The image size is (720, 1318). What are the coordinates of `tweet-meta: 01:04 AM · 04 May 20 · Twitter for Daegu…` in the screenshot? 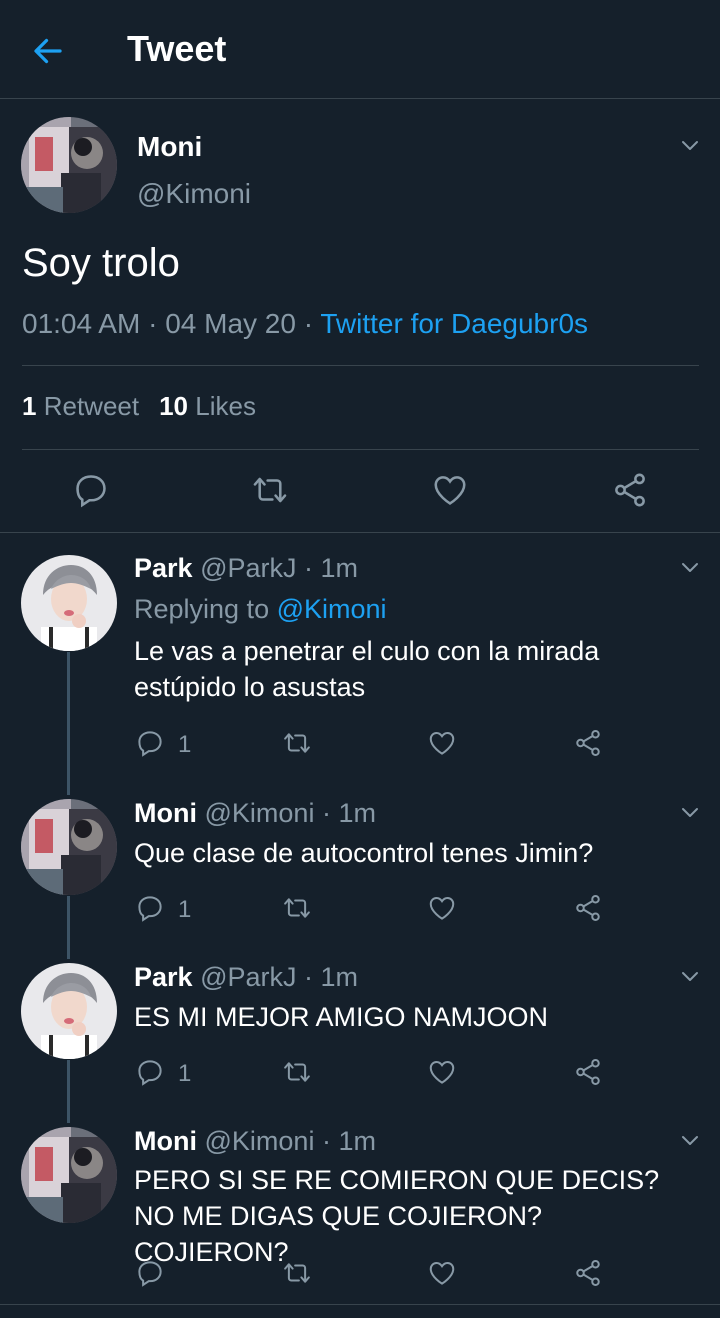 It's located at (305, 324).